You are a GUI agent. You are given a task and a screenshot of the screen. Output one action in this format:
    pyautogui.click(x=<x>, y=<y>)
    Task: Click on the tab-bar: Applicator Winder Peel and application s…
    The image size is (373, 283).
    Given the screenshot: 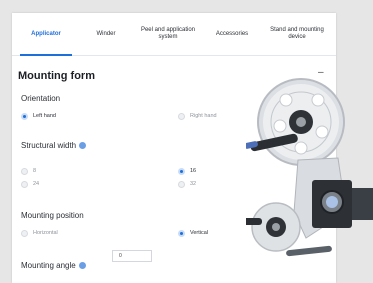 What is the action you would take?
    pyautogui.click(x=174, y=34)
    